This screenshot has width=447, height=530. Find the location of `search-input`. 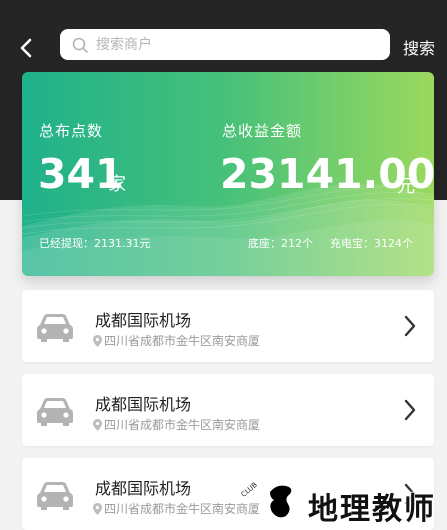

search-input is located at coordinates (231, 44).